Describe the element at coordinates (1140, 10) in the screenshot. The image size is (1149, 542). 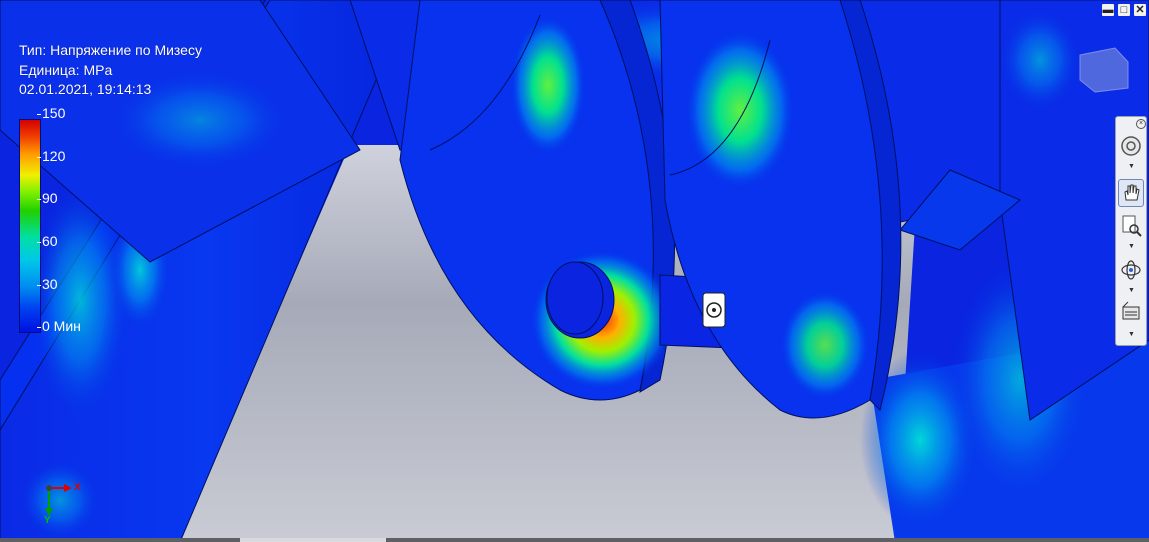
I see `close-button: ✕` at that location.